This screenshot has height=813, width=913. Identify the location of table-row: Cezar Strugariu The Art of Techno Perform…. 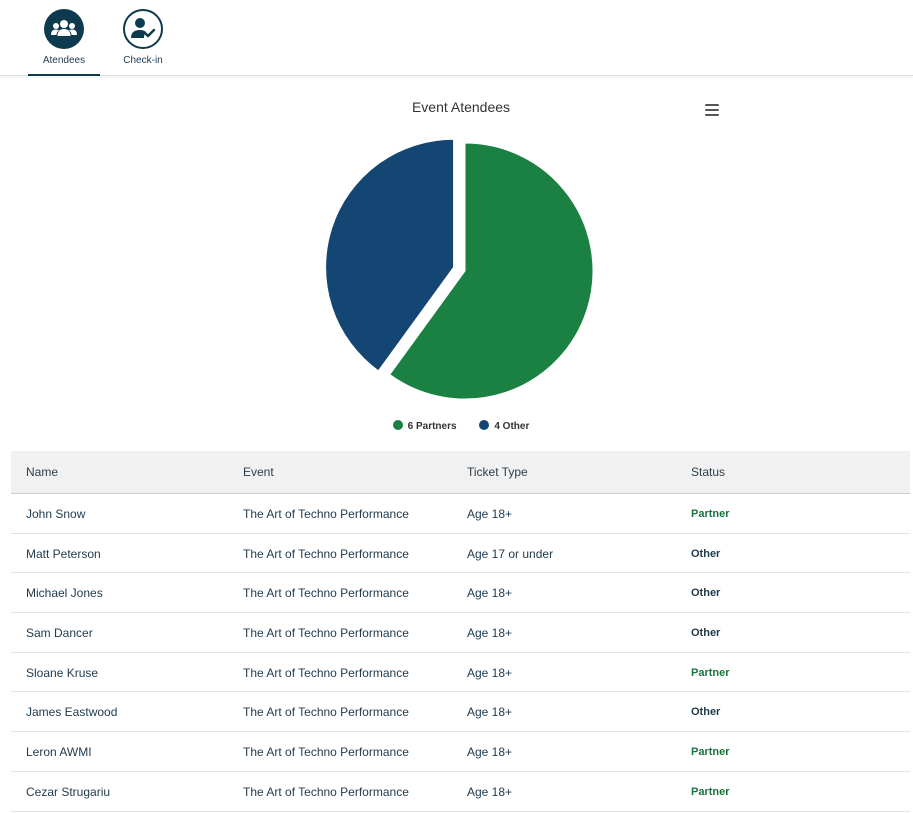
(460, 792).